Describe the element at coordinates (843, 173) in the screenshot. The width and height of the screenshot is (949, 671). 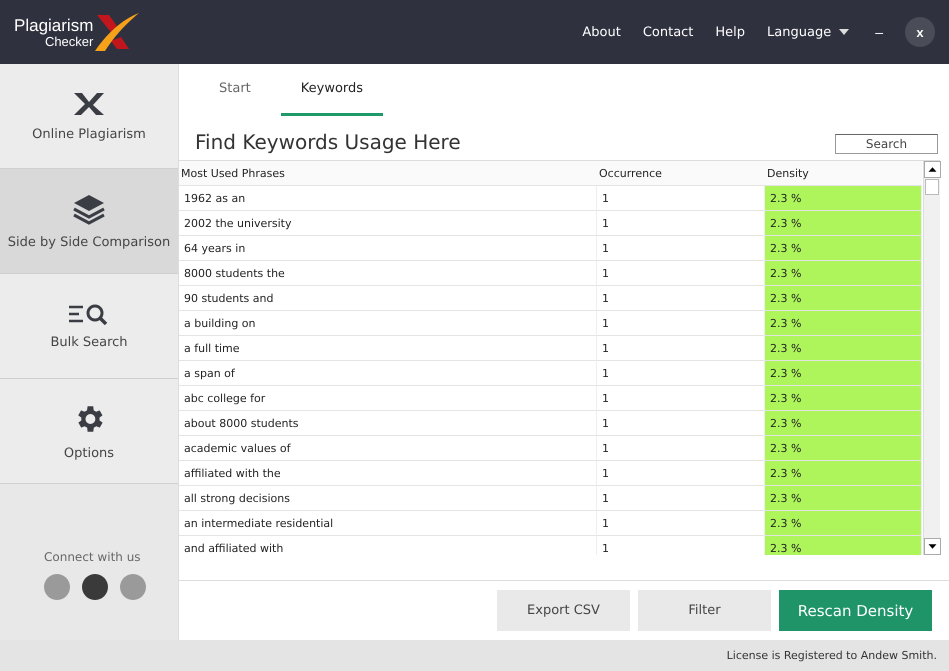
I see `column-header: Density` at that location.